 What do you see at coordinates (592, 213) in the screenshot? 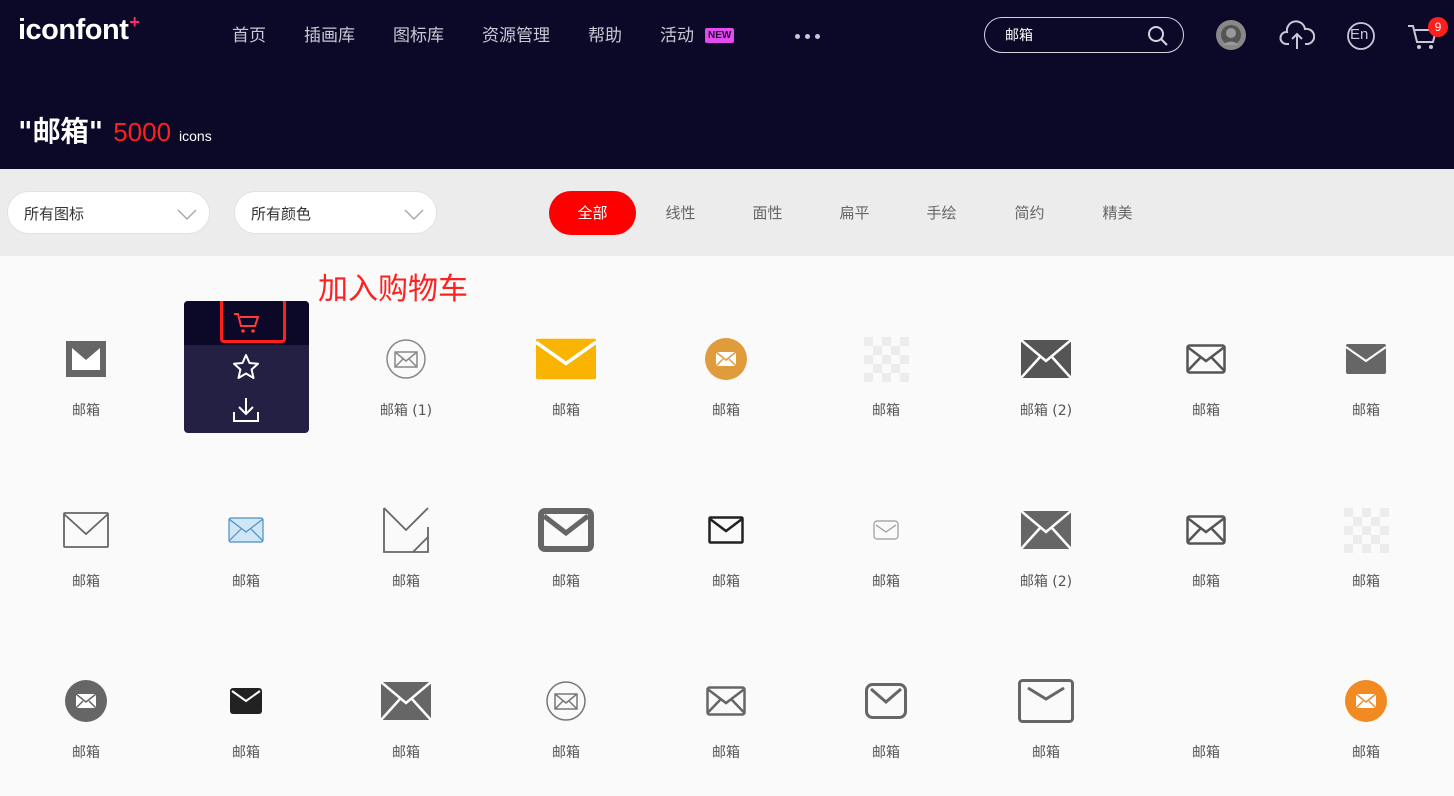
I see `tab-all: 全部` at bounding box center [592, 213].